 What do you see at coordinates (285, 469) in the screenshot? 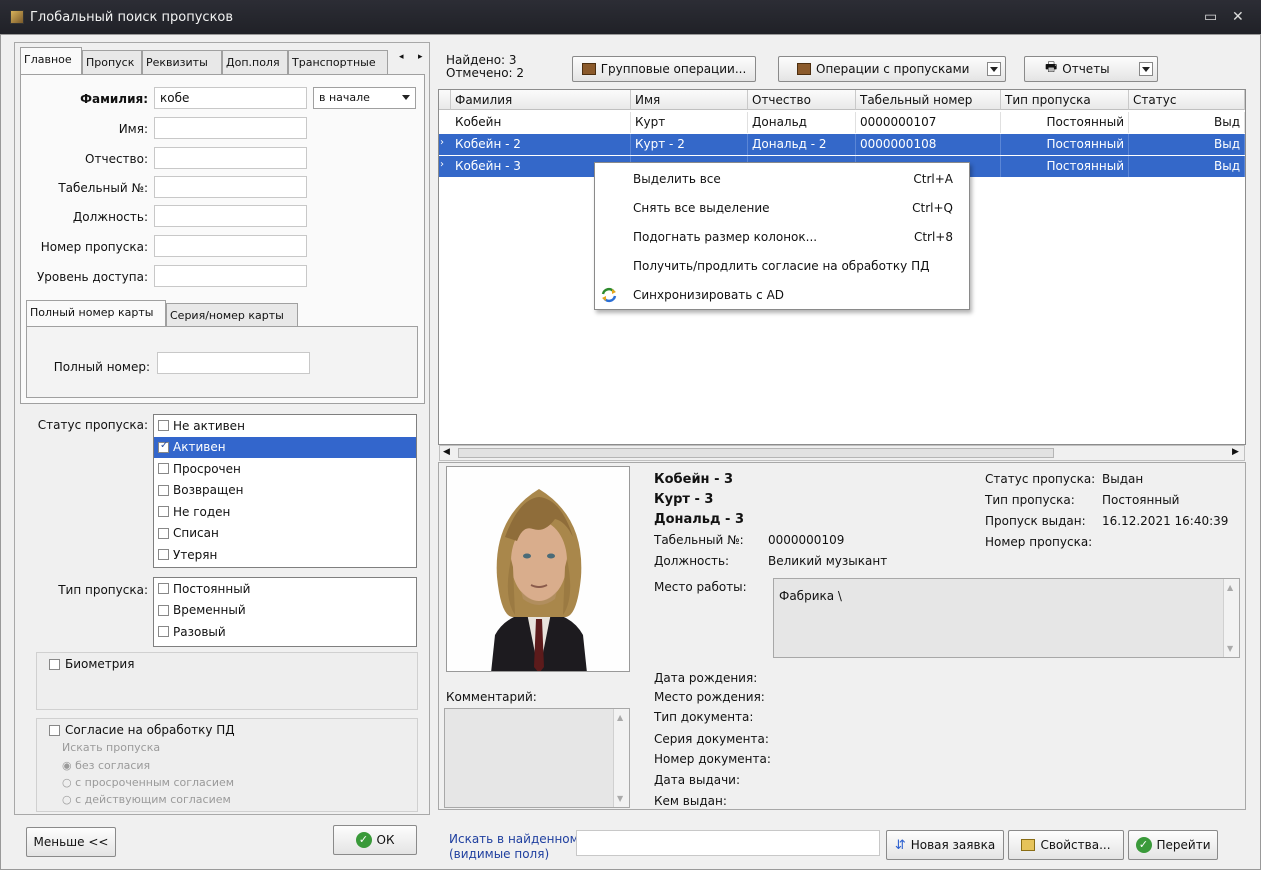
I see `list-item: Просрочен` at bounding box center [285, 469].